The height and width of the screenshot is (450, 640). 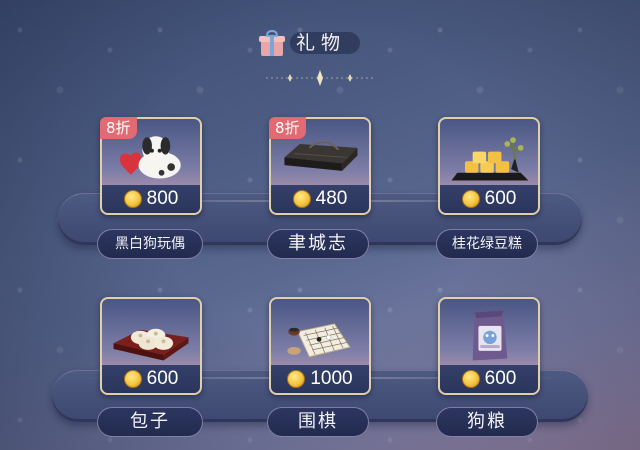 What do you see at coordinates (320, 166) in the screenshot?
I see `gift-card-book: 480 8折` at bounding box center [320, 166].